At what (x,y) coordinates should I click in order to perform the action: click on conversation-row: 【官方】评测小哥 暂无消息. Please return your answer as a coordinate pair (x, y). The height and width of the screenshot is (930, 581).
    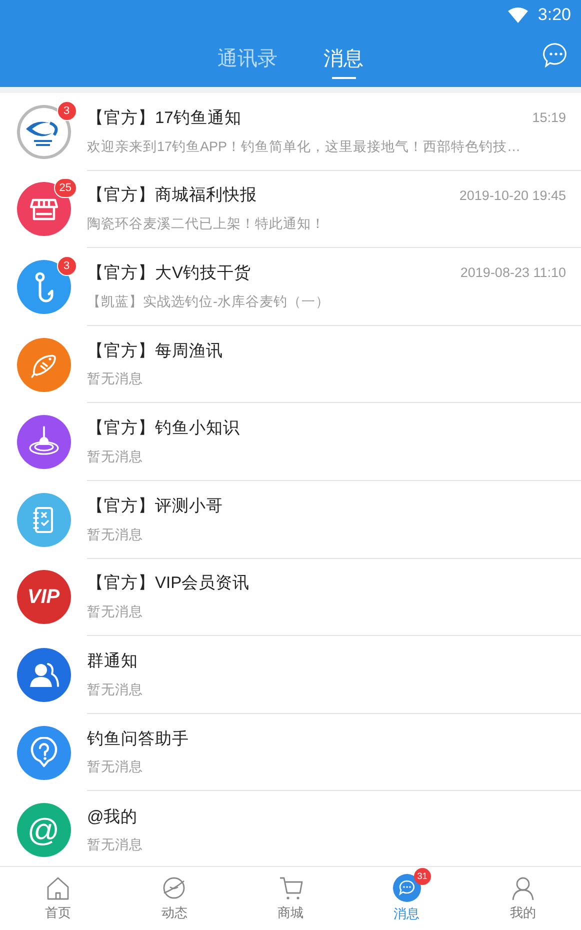
    Looking at the image, I should click on (290, 519).